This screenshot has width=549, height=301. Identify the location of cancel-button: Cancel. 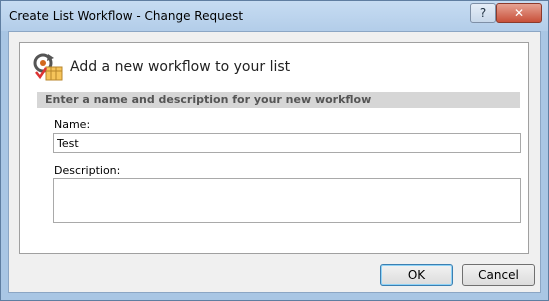
(498, 275).